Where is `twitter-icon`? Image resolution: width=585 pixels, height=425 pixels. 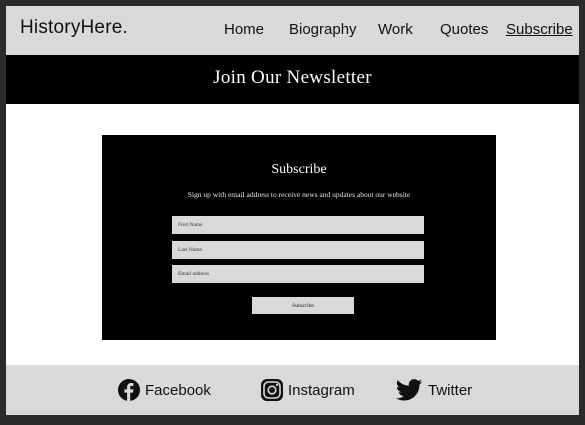
twitter-icon is located at coordinates (409, 390).